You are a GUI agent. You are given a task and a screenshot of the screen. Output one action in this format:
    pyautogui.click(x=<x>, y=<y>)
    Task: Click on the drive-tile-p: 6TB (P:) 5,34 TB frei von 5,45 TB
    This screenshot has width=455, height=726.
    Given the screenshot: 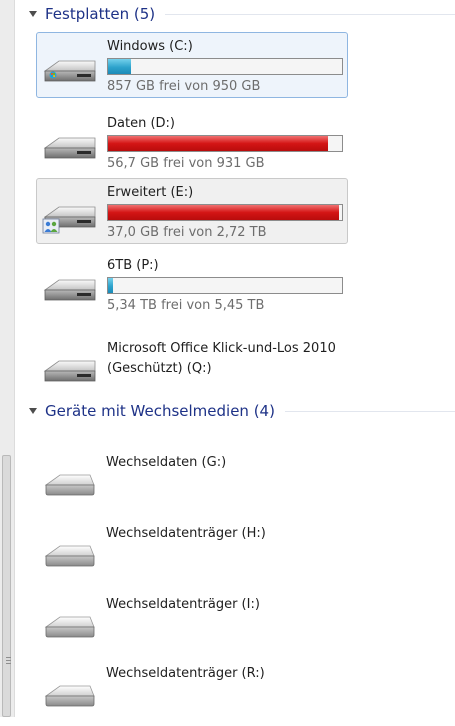 What is the action you would take?
    pyautogui.click(x=192, y=284)
    